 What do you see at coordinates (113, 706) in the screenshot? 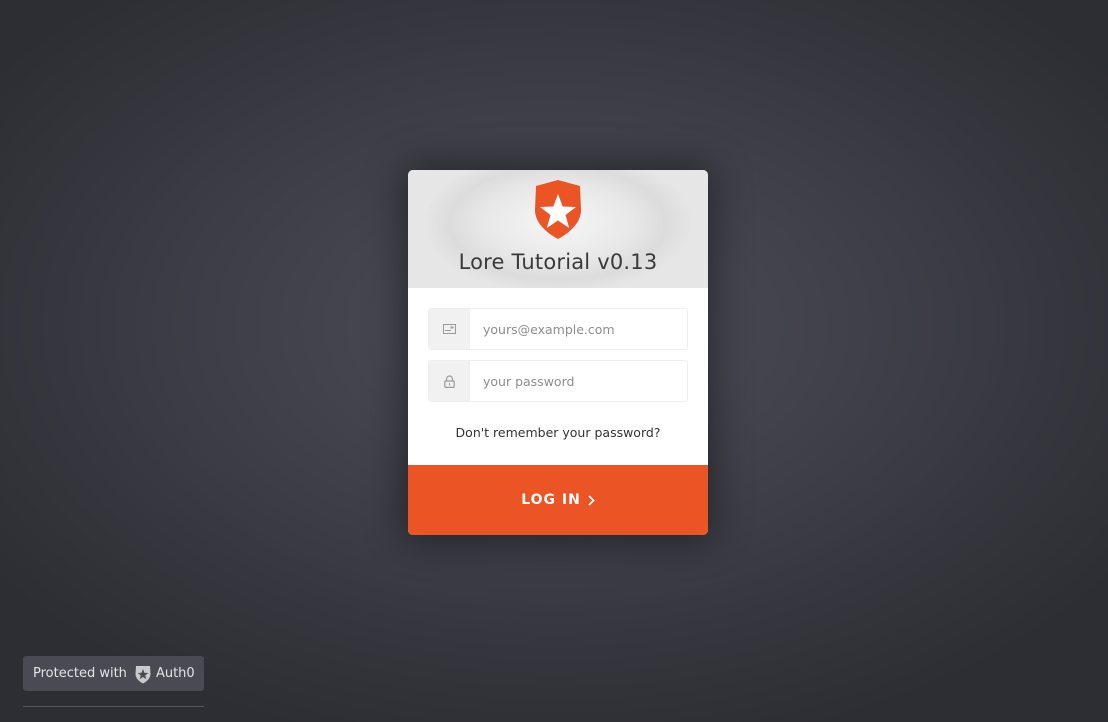
I see `divider` at bounding box center [113, 706].